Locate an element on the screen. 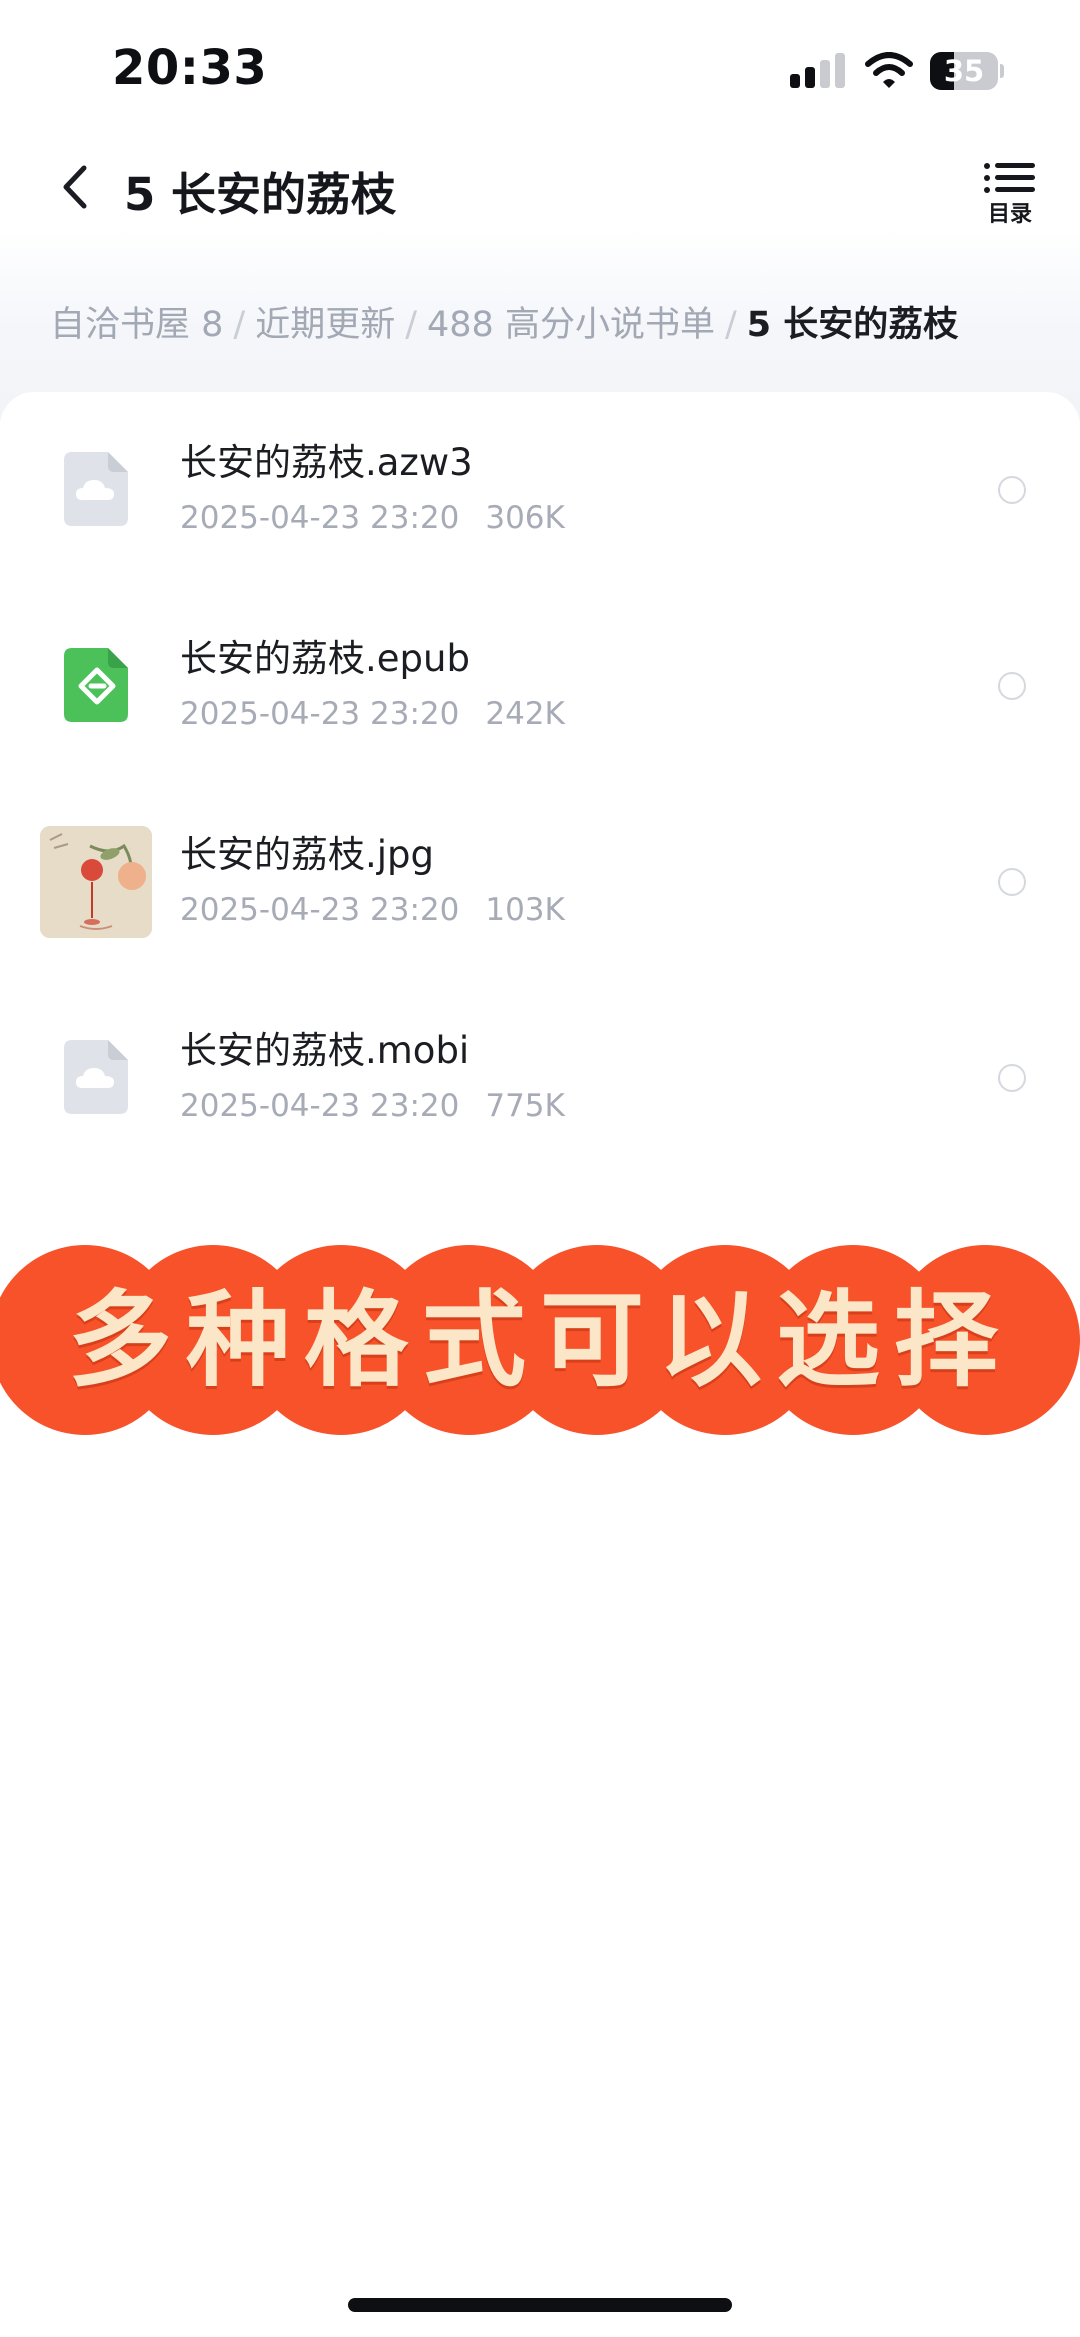 This screenshot has height=2337, width=1080. toc-button: 目录 is located at coordinates (1010, 194).